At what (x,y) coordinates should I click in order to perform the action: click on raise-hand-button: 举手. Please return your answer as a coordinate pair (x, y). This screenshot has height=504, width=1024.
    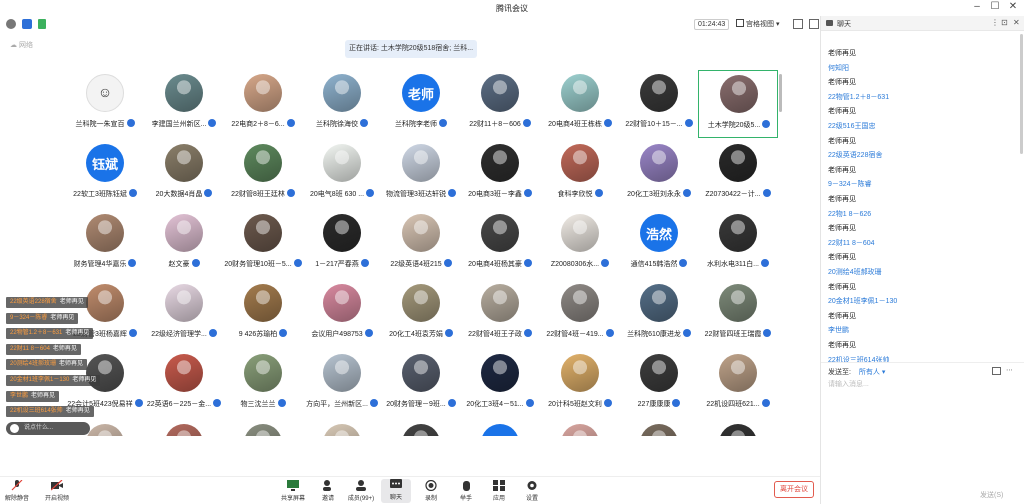
    Looking at the image, I should click on (466, 491).